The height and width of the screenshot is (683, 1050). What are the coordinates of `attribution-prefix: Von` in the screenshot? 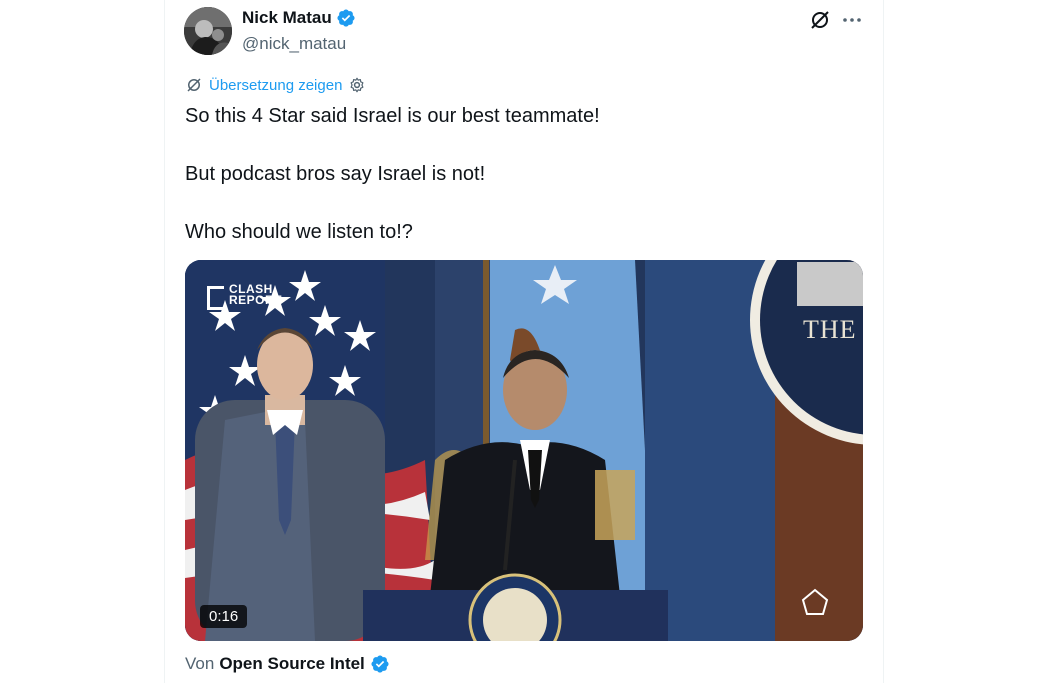 It's located at (200, 663).